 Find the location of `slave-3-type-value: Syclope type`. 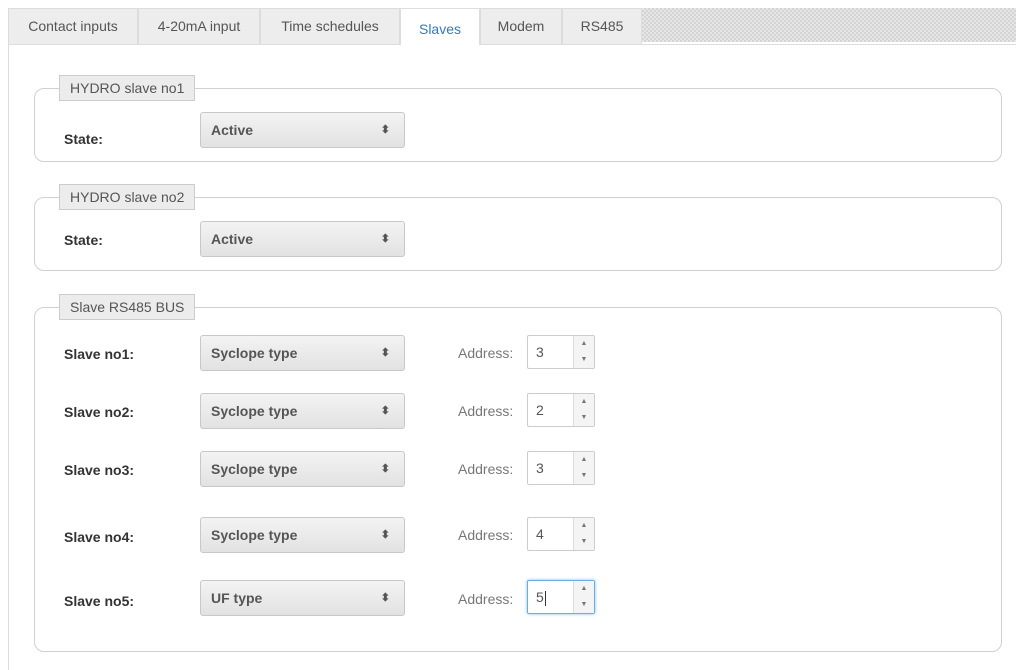

slave-3-type-value: Syclope type is located at coordinates (254, 469).